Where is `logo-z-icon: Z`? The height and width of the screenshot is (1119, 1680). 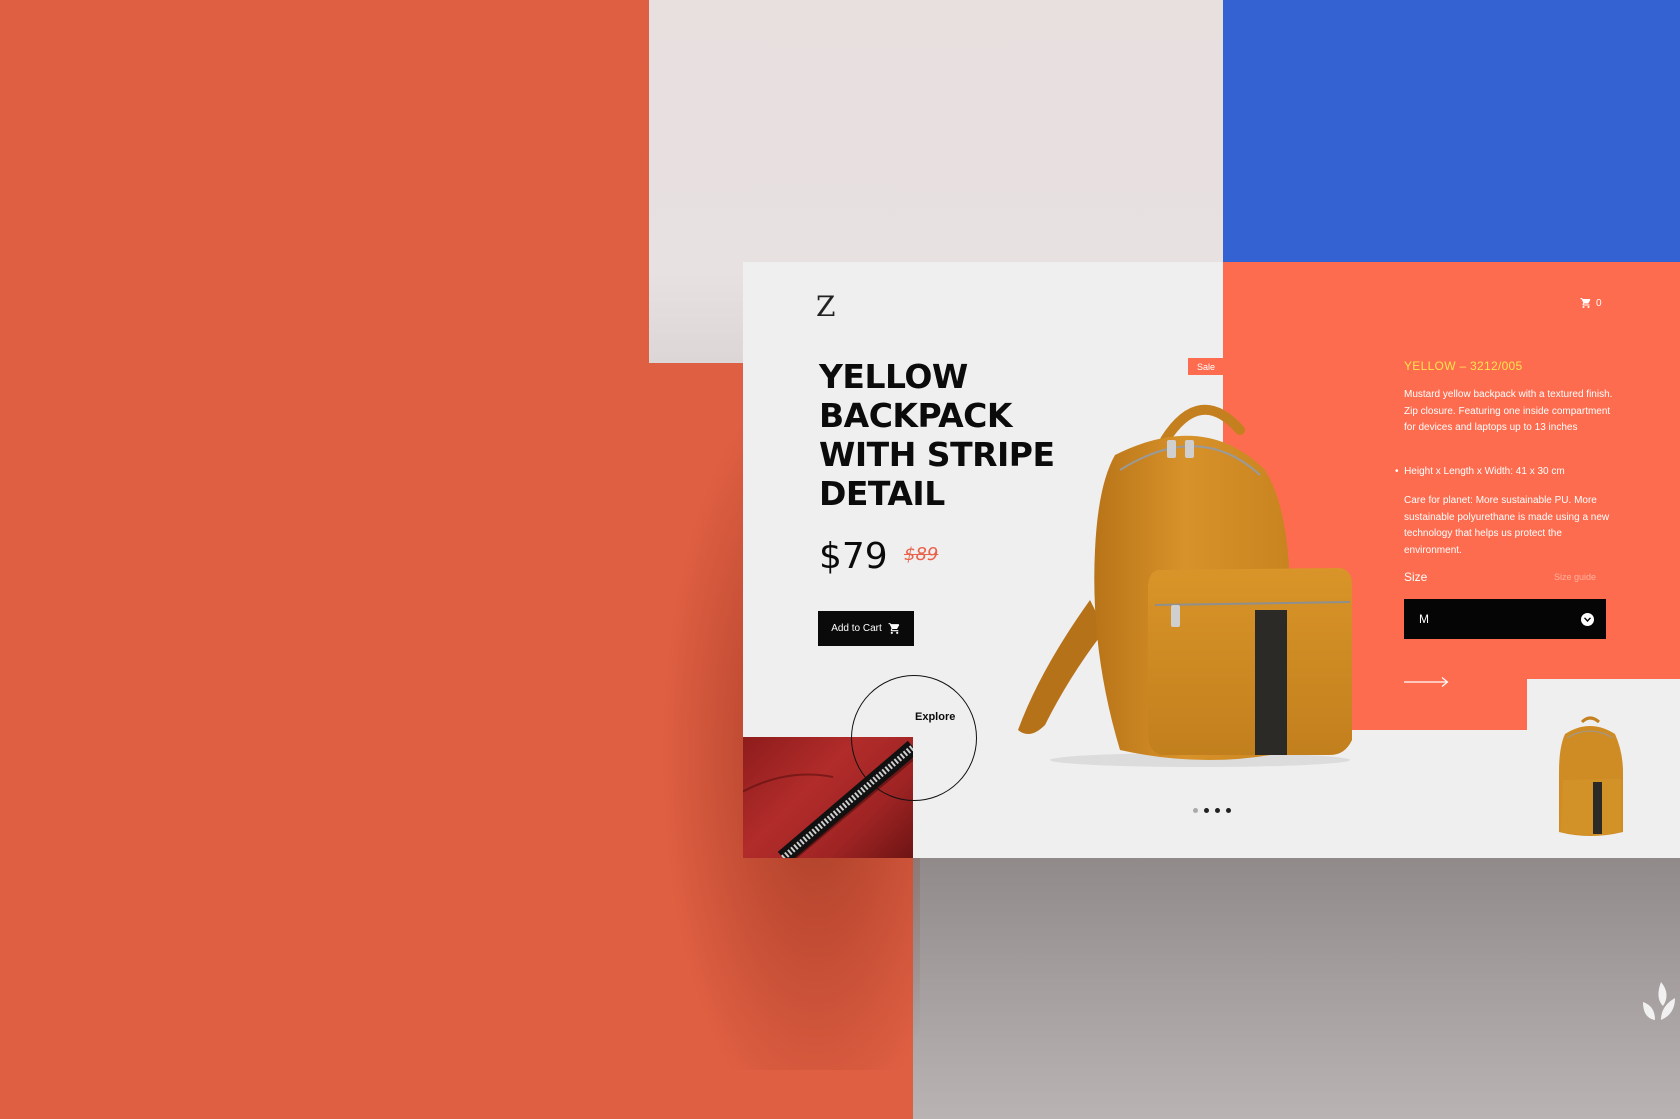 logo-z-icon: Z is located at coordinates (825, 306).